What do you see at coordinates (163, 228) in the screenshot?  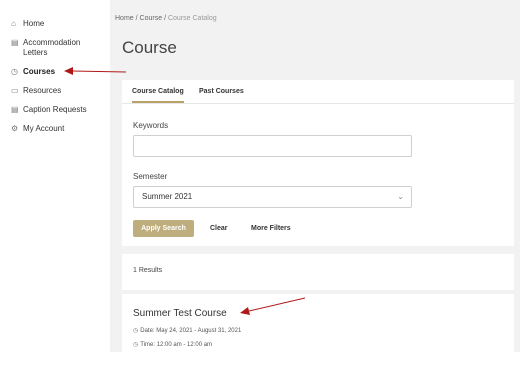 I see `apply-search-button: Apply Search` at bounding box center [163, 228].